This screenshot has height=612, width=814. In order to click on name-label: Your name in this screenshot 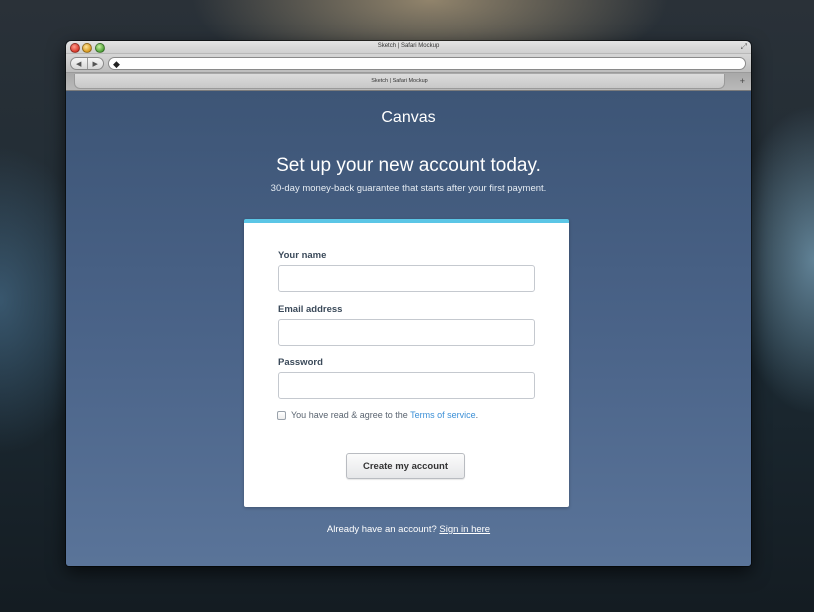, I will do `click(302, 255)`.